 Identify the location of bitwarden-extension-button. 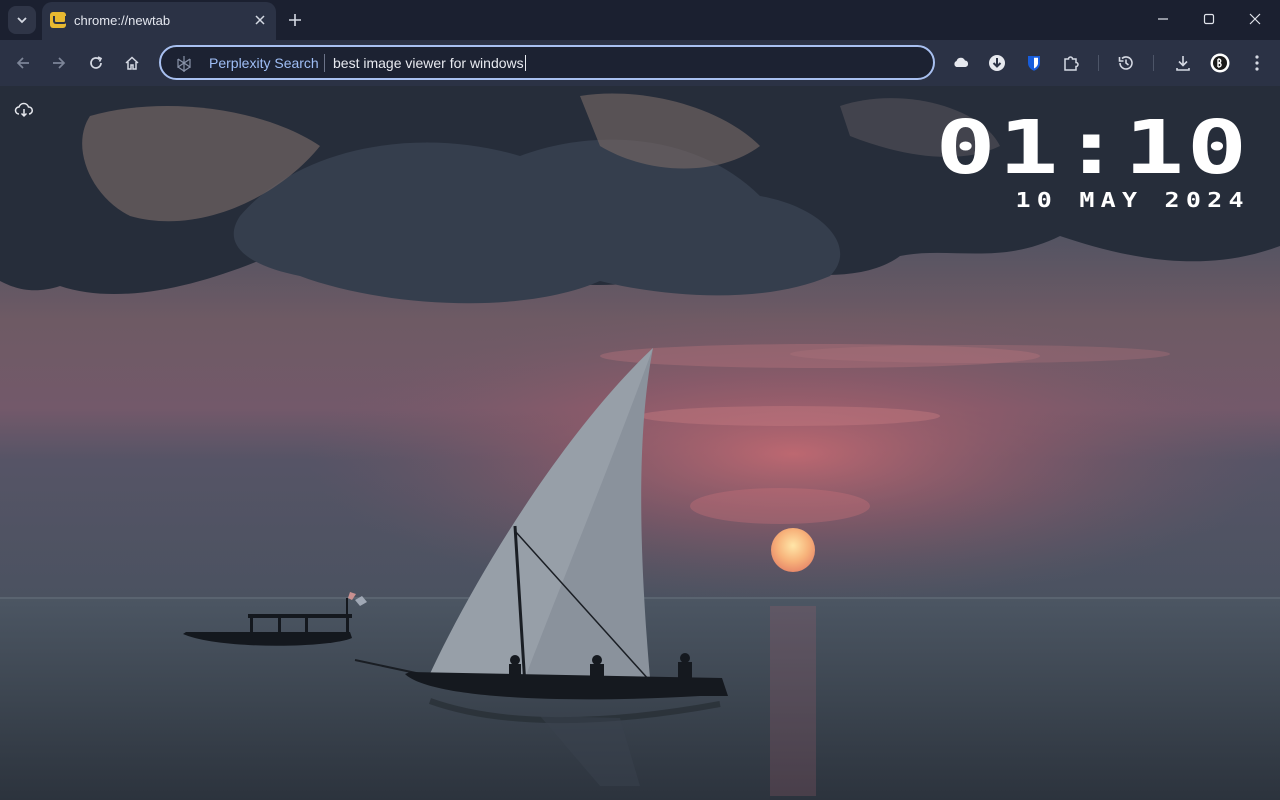
(1034, 63).